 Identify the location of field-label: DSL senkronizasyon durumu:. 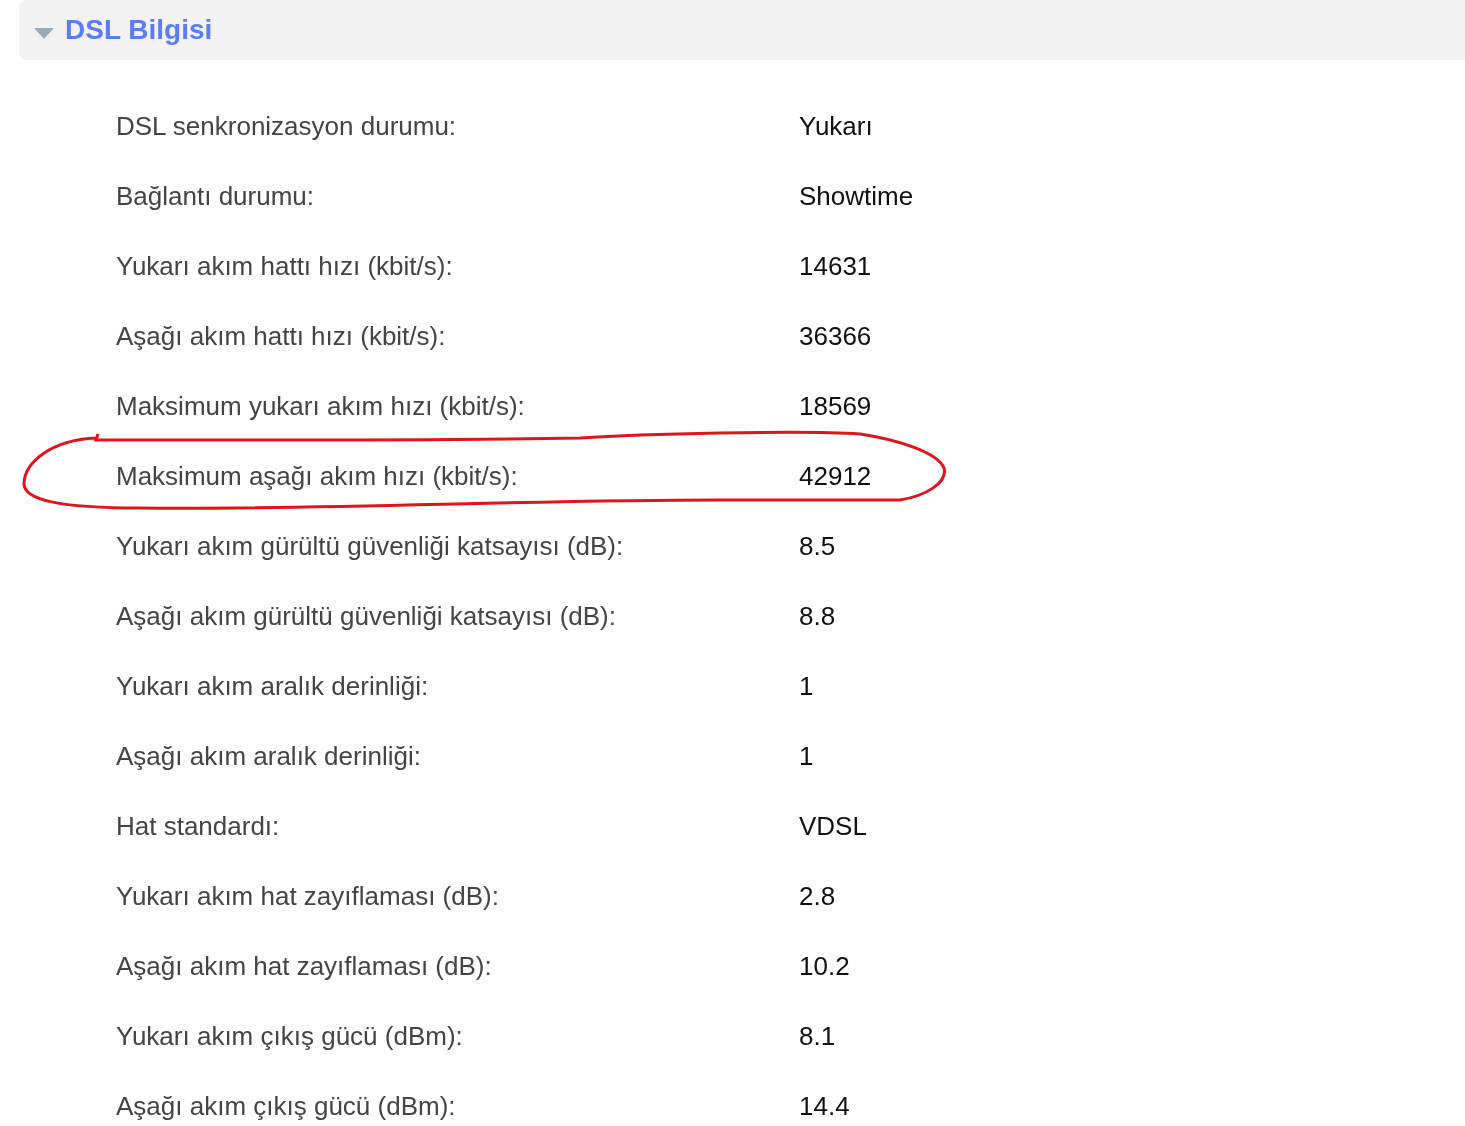
(287, 126).